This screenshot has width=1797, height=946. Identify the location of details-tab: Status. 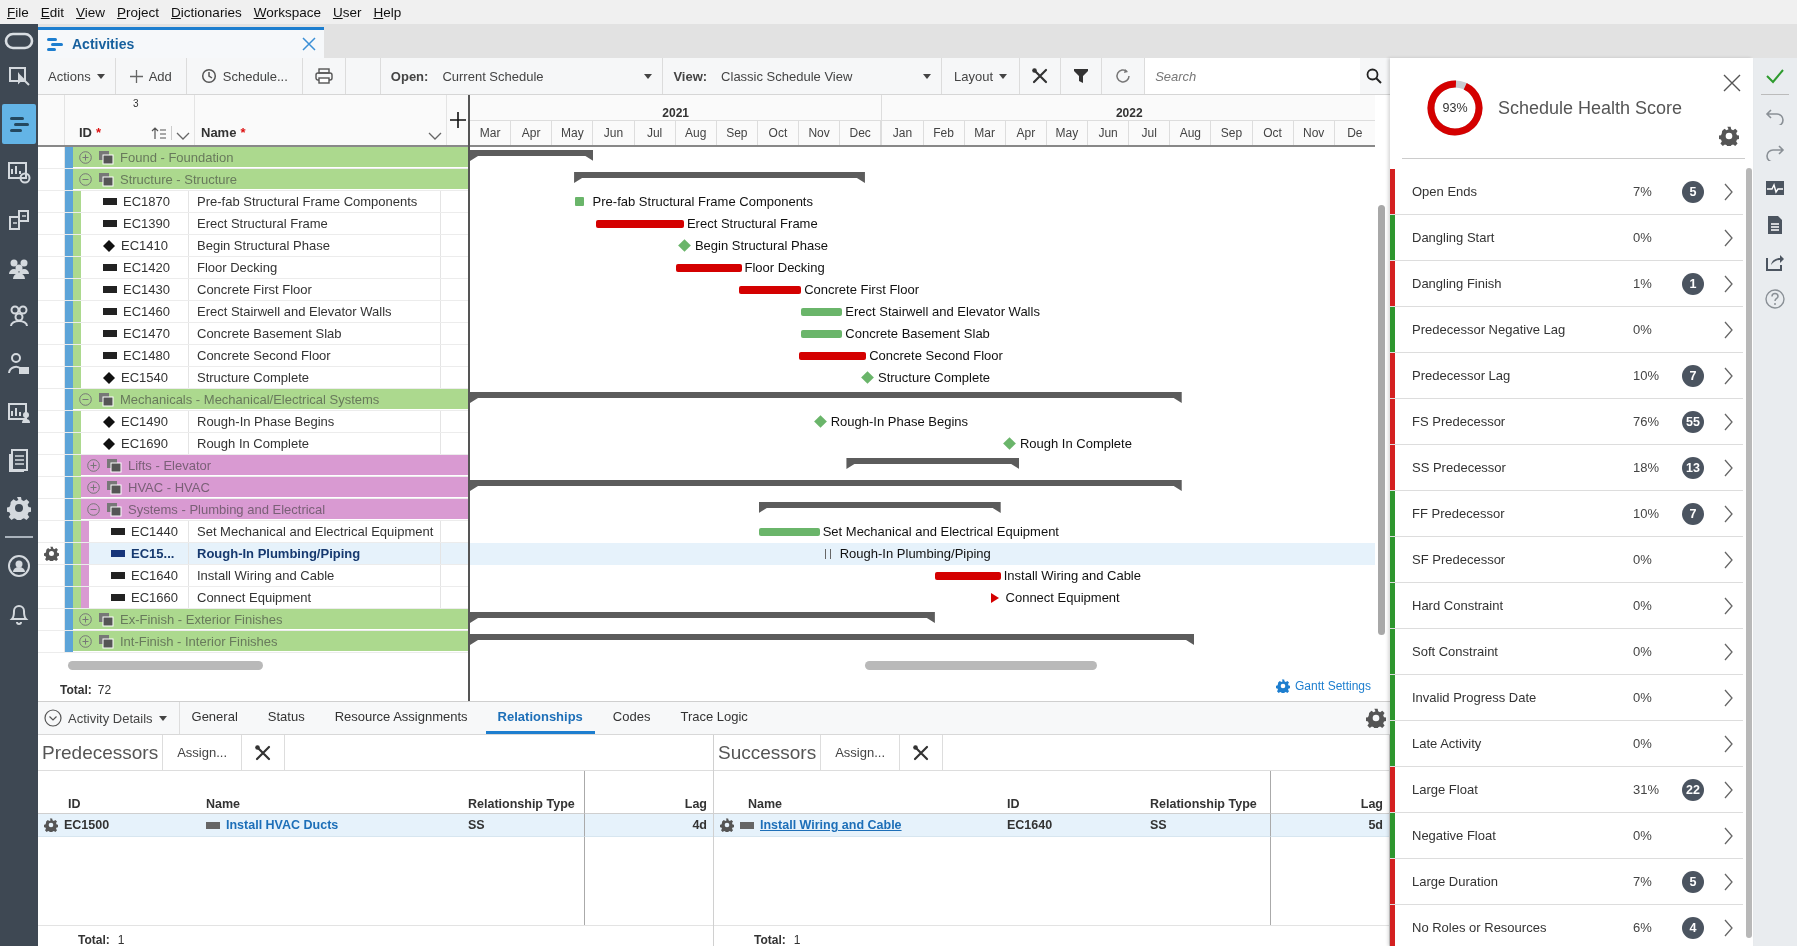
(286, 718).